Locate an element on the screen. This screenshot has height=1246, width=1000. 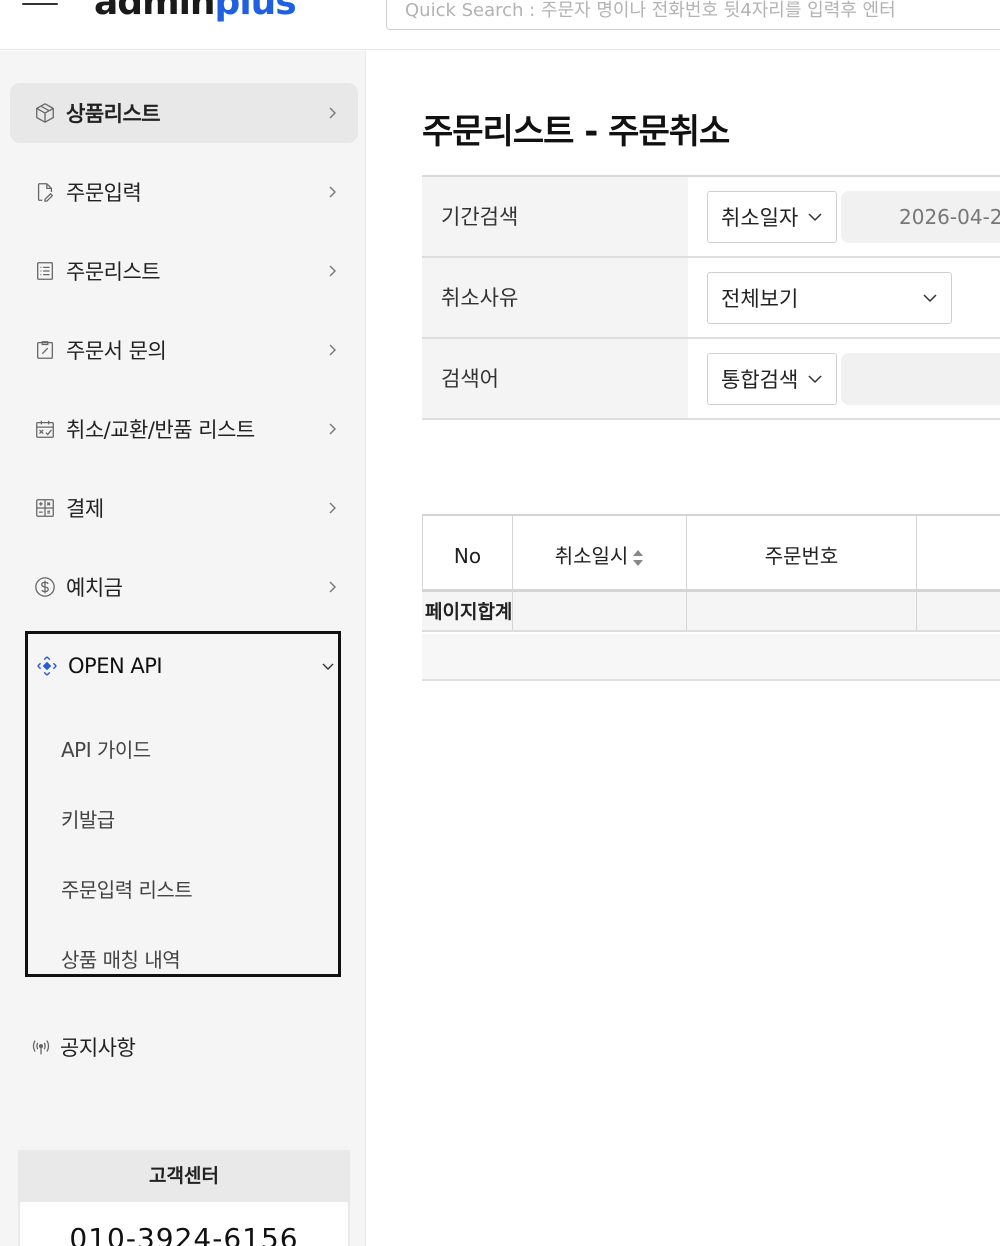
quick-search-input is located at coordinates (693, 14).